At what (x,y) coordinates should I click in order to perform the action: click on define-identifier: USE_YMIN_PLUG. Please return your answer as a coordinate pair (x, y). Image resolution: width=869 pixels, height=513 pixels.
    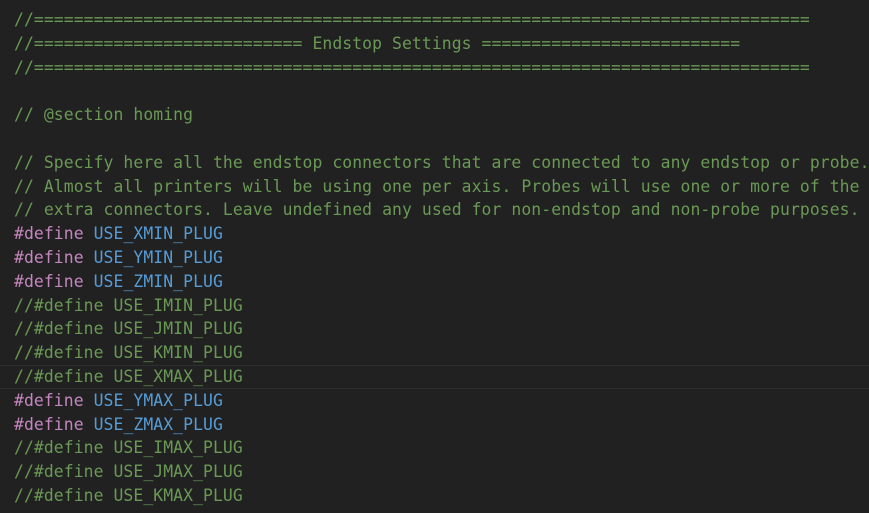
    Looking at the image, I should click on (158, 257).